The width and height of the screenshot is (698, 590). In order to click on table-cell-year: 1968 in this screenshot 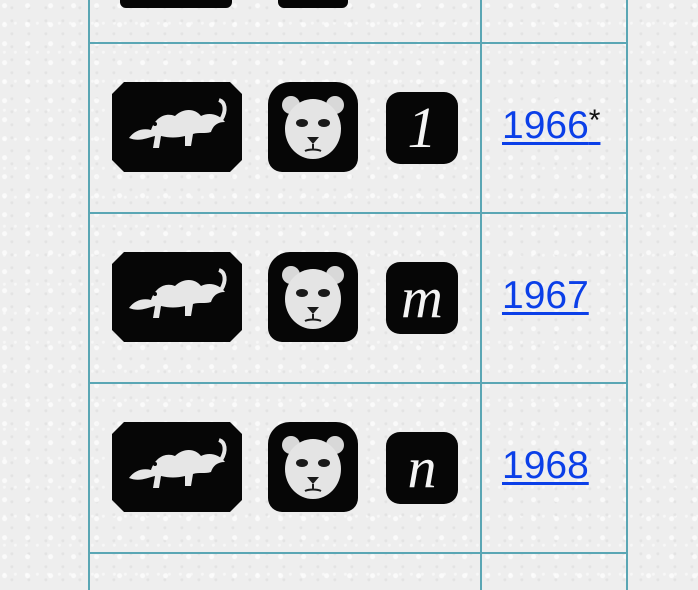, I will do `click(554, 468)`.